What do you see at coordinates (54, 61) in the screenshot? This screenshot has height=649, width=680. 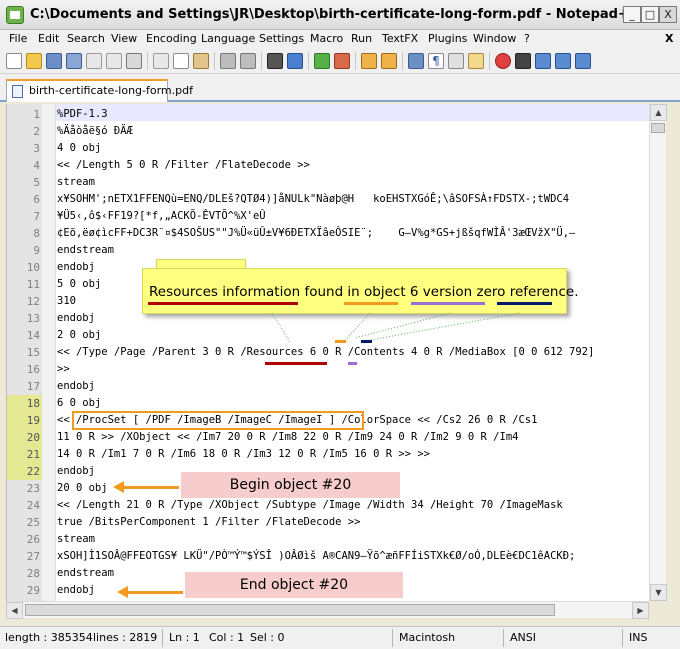 I see `save-icon` at bounding box center [54, 61].